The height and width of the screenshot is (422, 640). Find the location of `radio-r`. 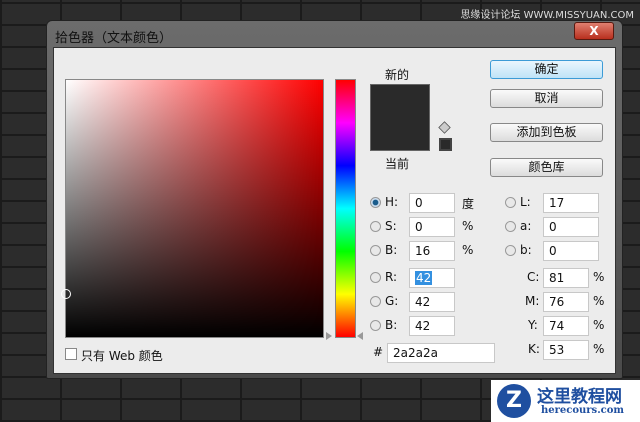

radio-r is located at coordinates (375, 277).